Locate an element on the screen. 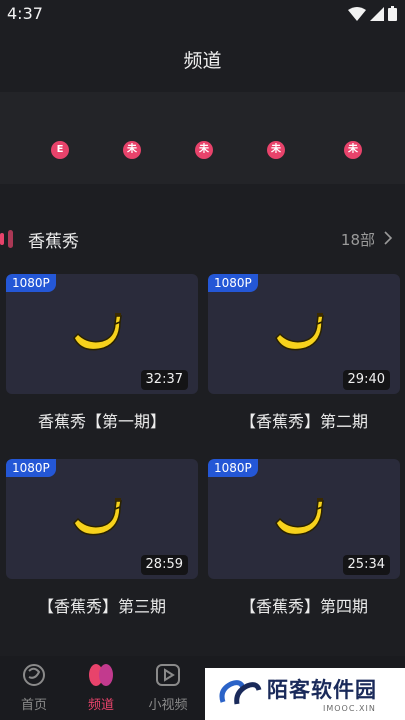 This screenshot has height=720, width=405. channel-icon is located at coordinates (101, 675).